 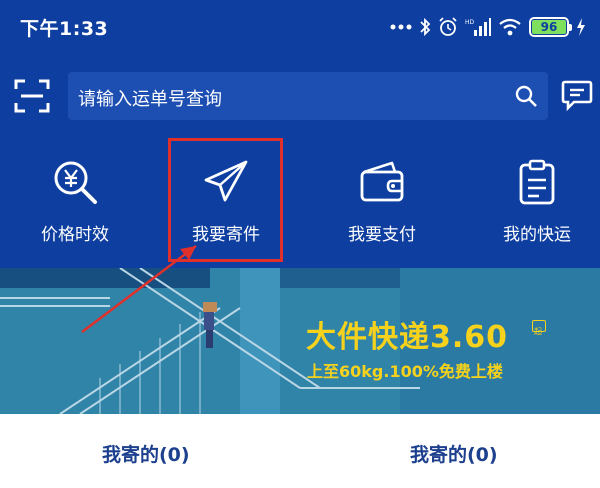 I want to click on tab-sent: 我寄的(0), so click(x=146, y=453).